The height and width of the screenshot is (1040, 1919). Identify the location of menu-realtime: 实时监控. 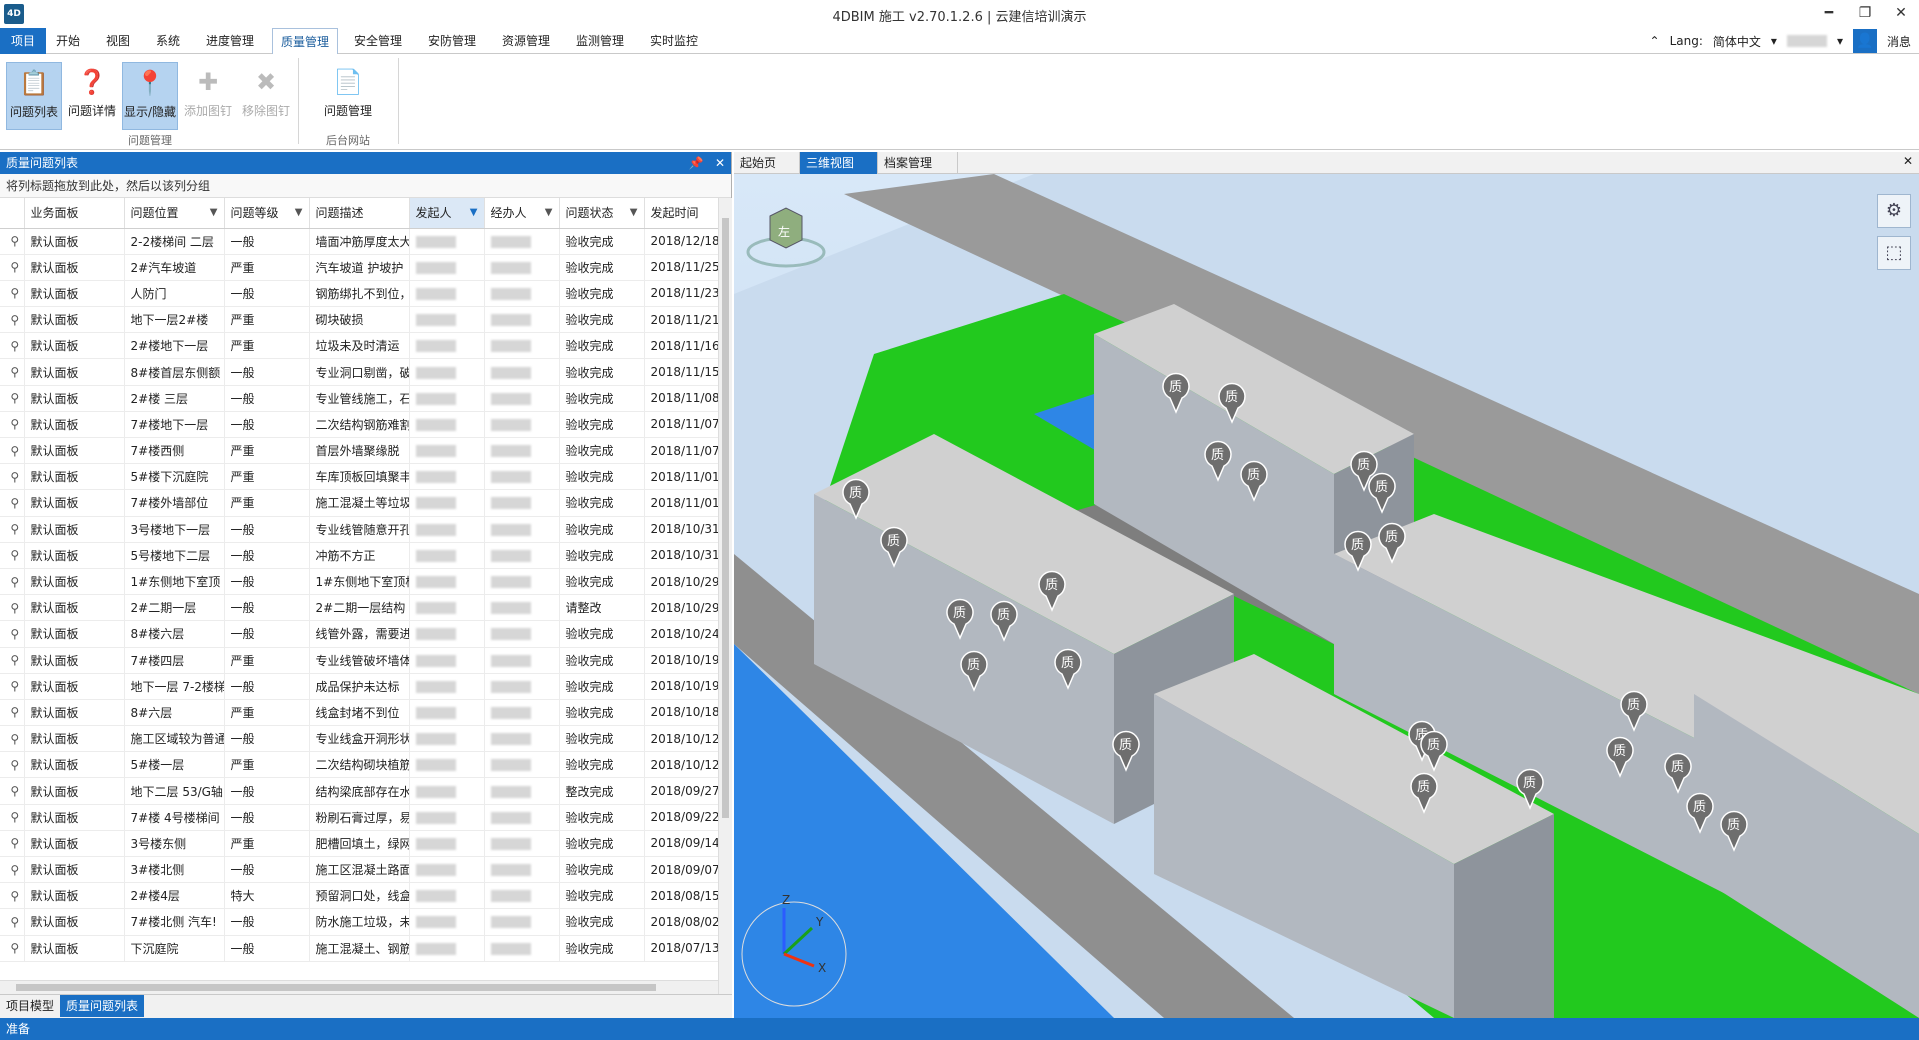
(674, 41).